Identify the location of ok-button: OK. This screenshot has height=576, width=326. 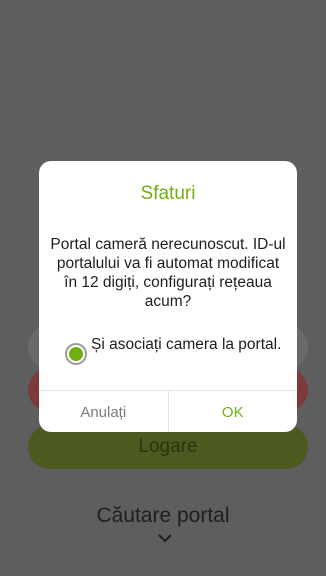
(233, 411).